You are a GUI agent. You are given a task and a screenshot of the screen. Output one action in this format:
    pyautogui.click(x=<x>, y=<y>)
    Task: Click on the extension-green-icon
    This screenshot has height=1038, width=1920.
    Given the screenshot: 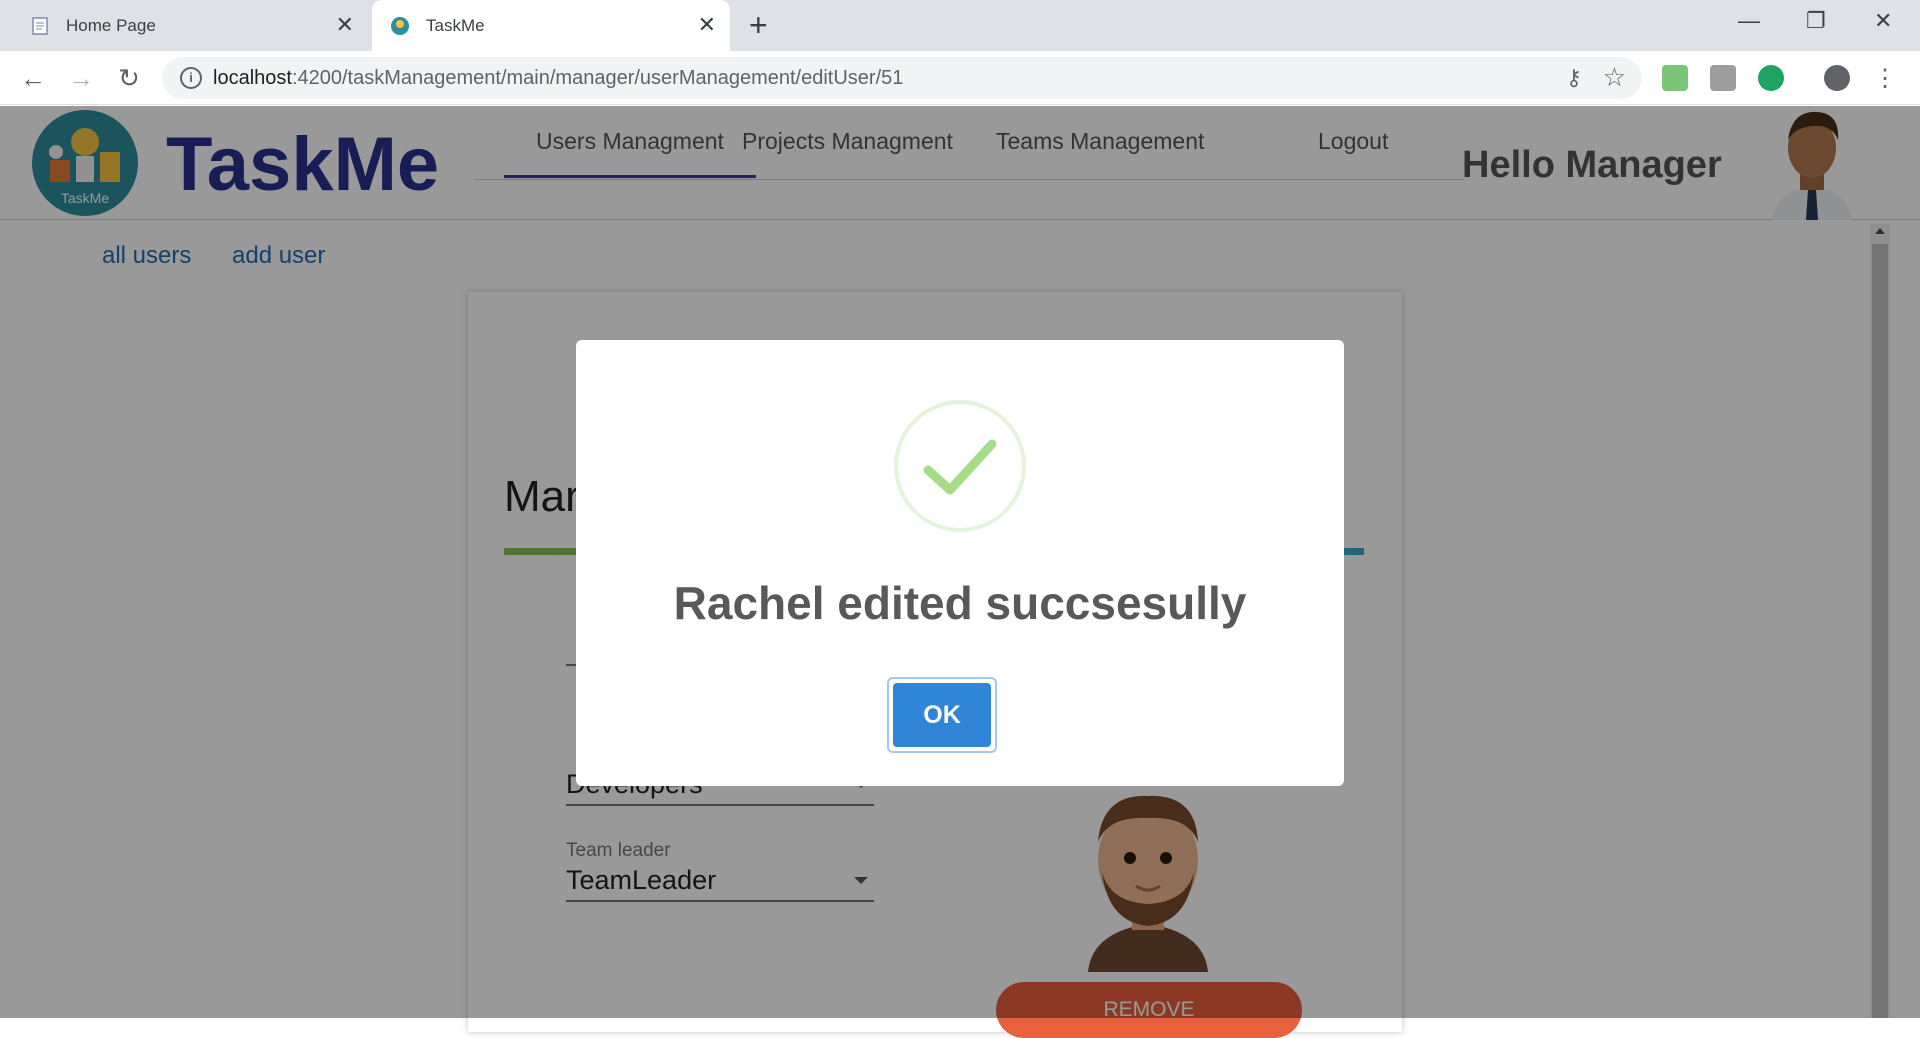 What is the action you would take?
    pyautogui.click(x=1771, y=78)
    